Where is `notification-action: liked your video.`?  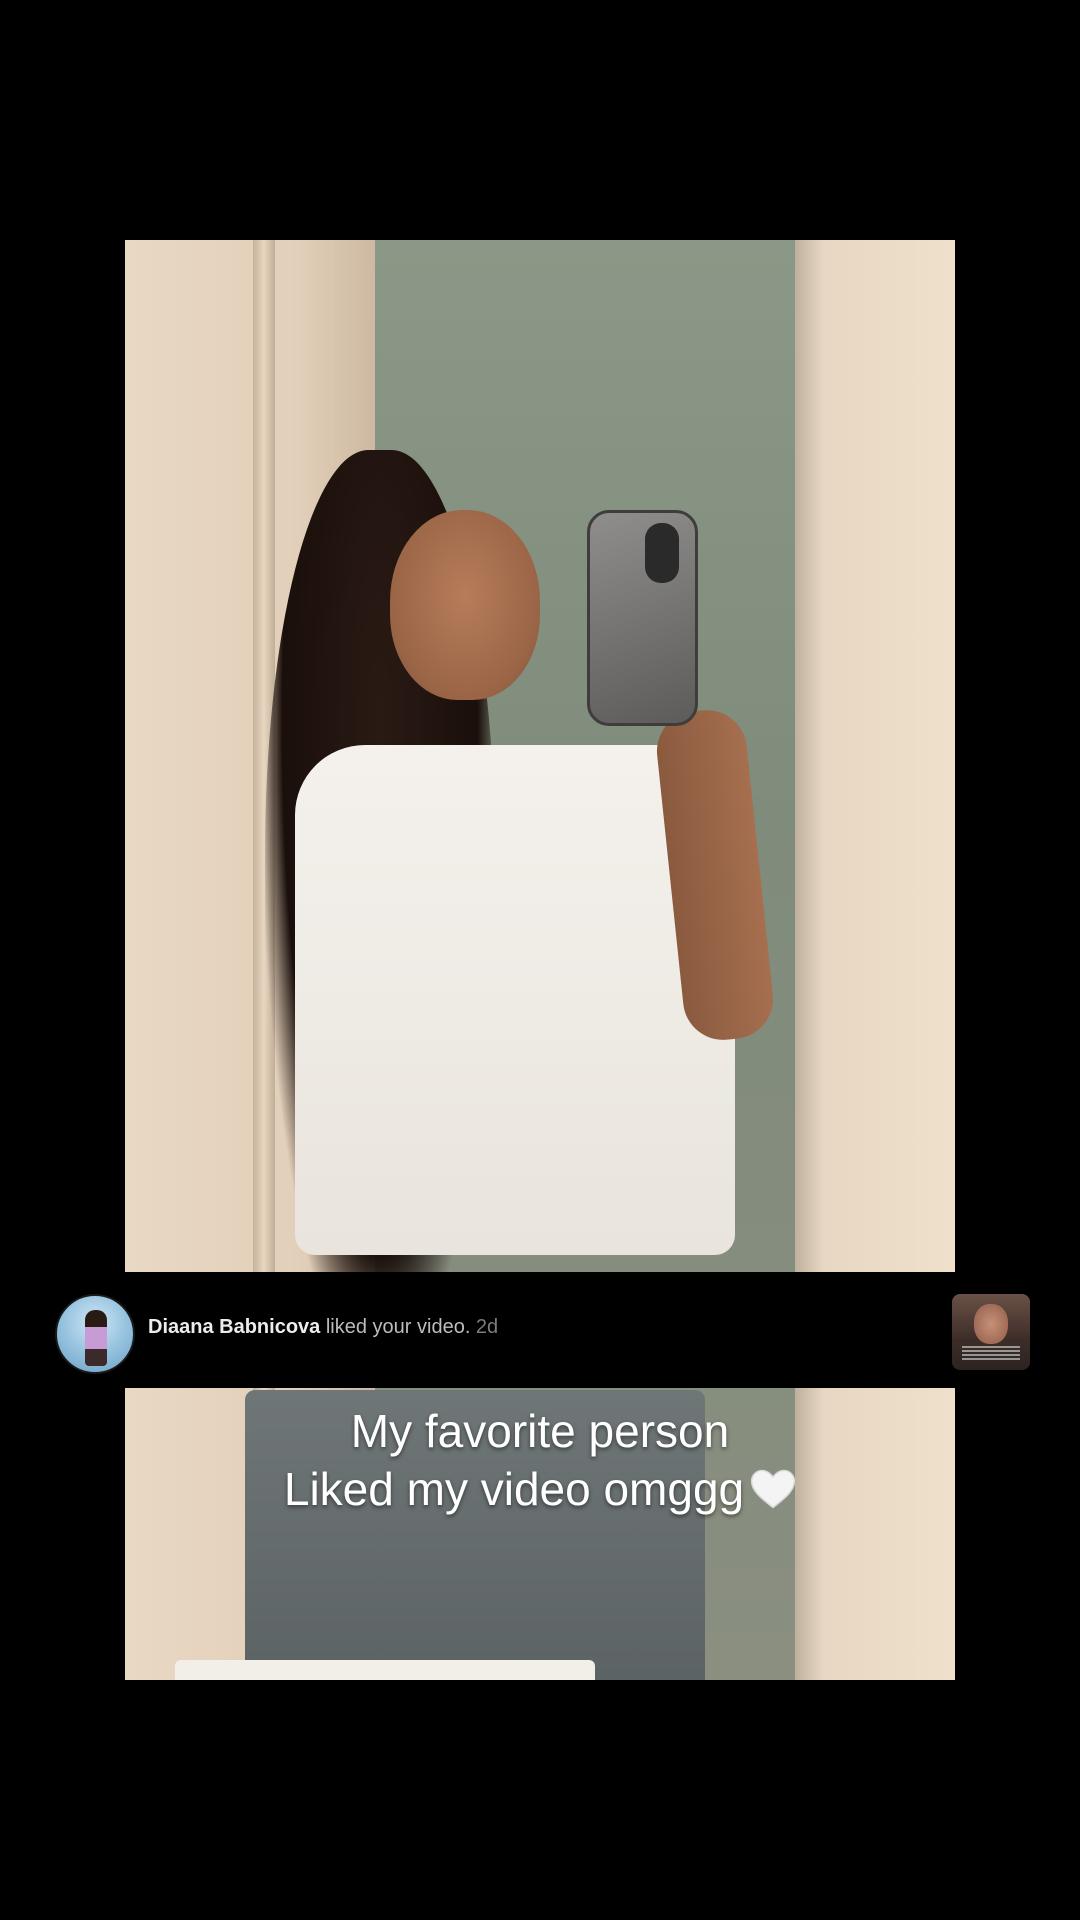
notification-action: liked your video. is located at coordinates (395, 1327).